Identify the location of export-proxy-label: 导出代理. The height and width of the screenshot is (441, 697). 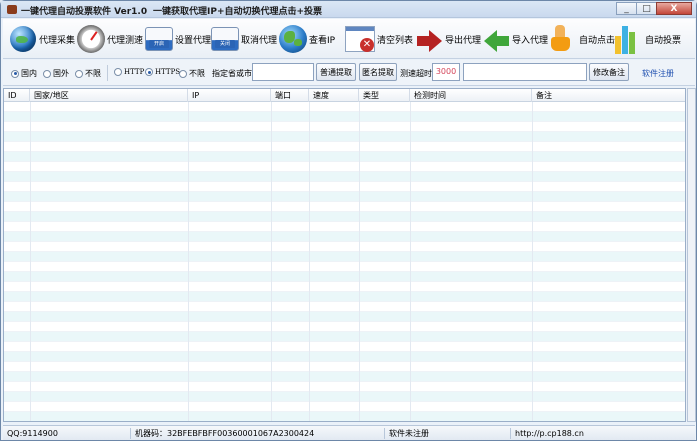
(463, 40).